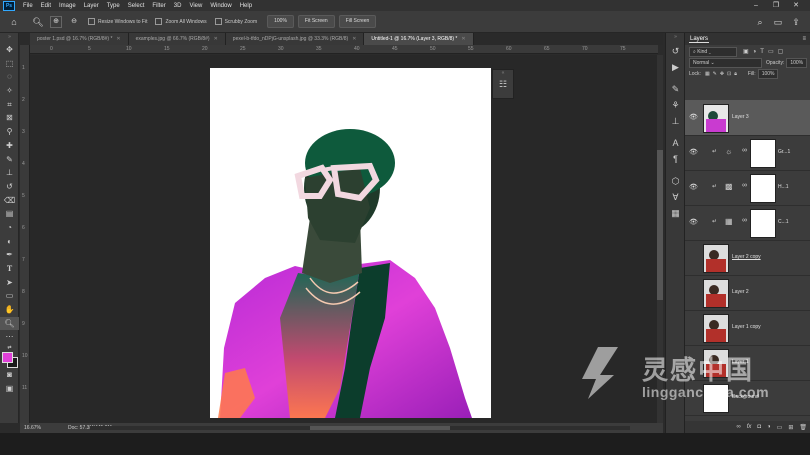  Describe the element at coordinates (780, 427) in the screenshot. I see `folder-icon: ▭` at that location.